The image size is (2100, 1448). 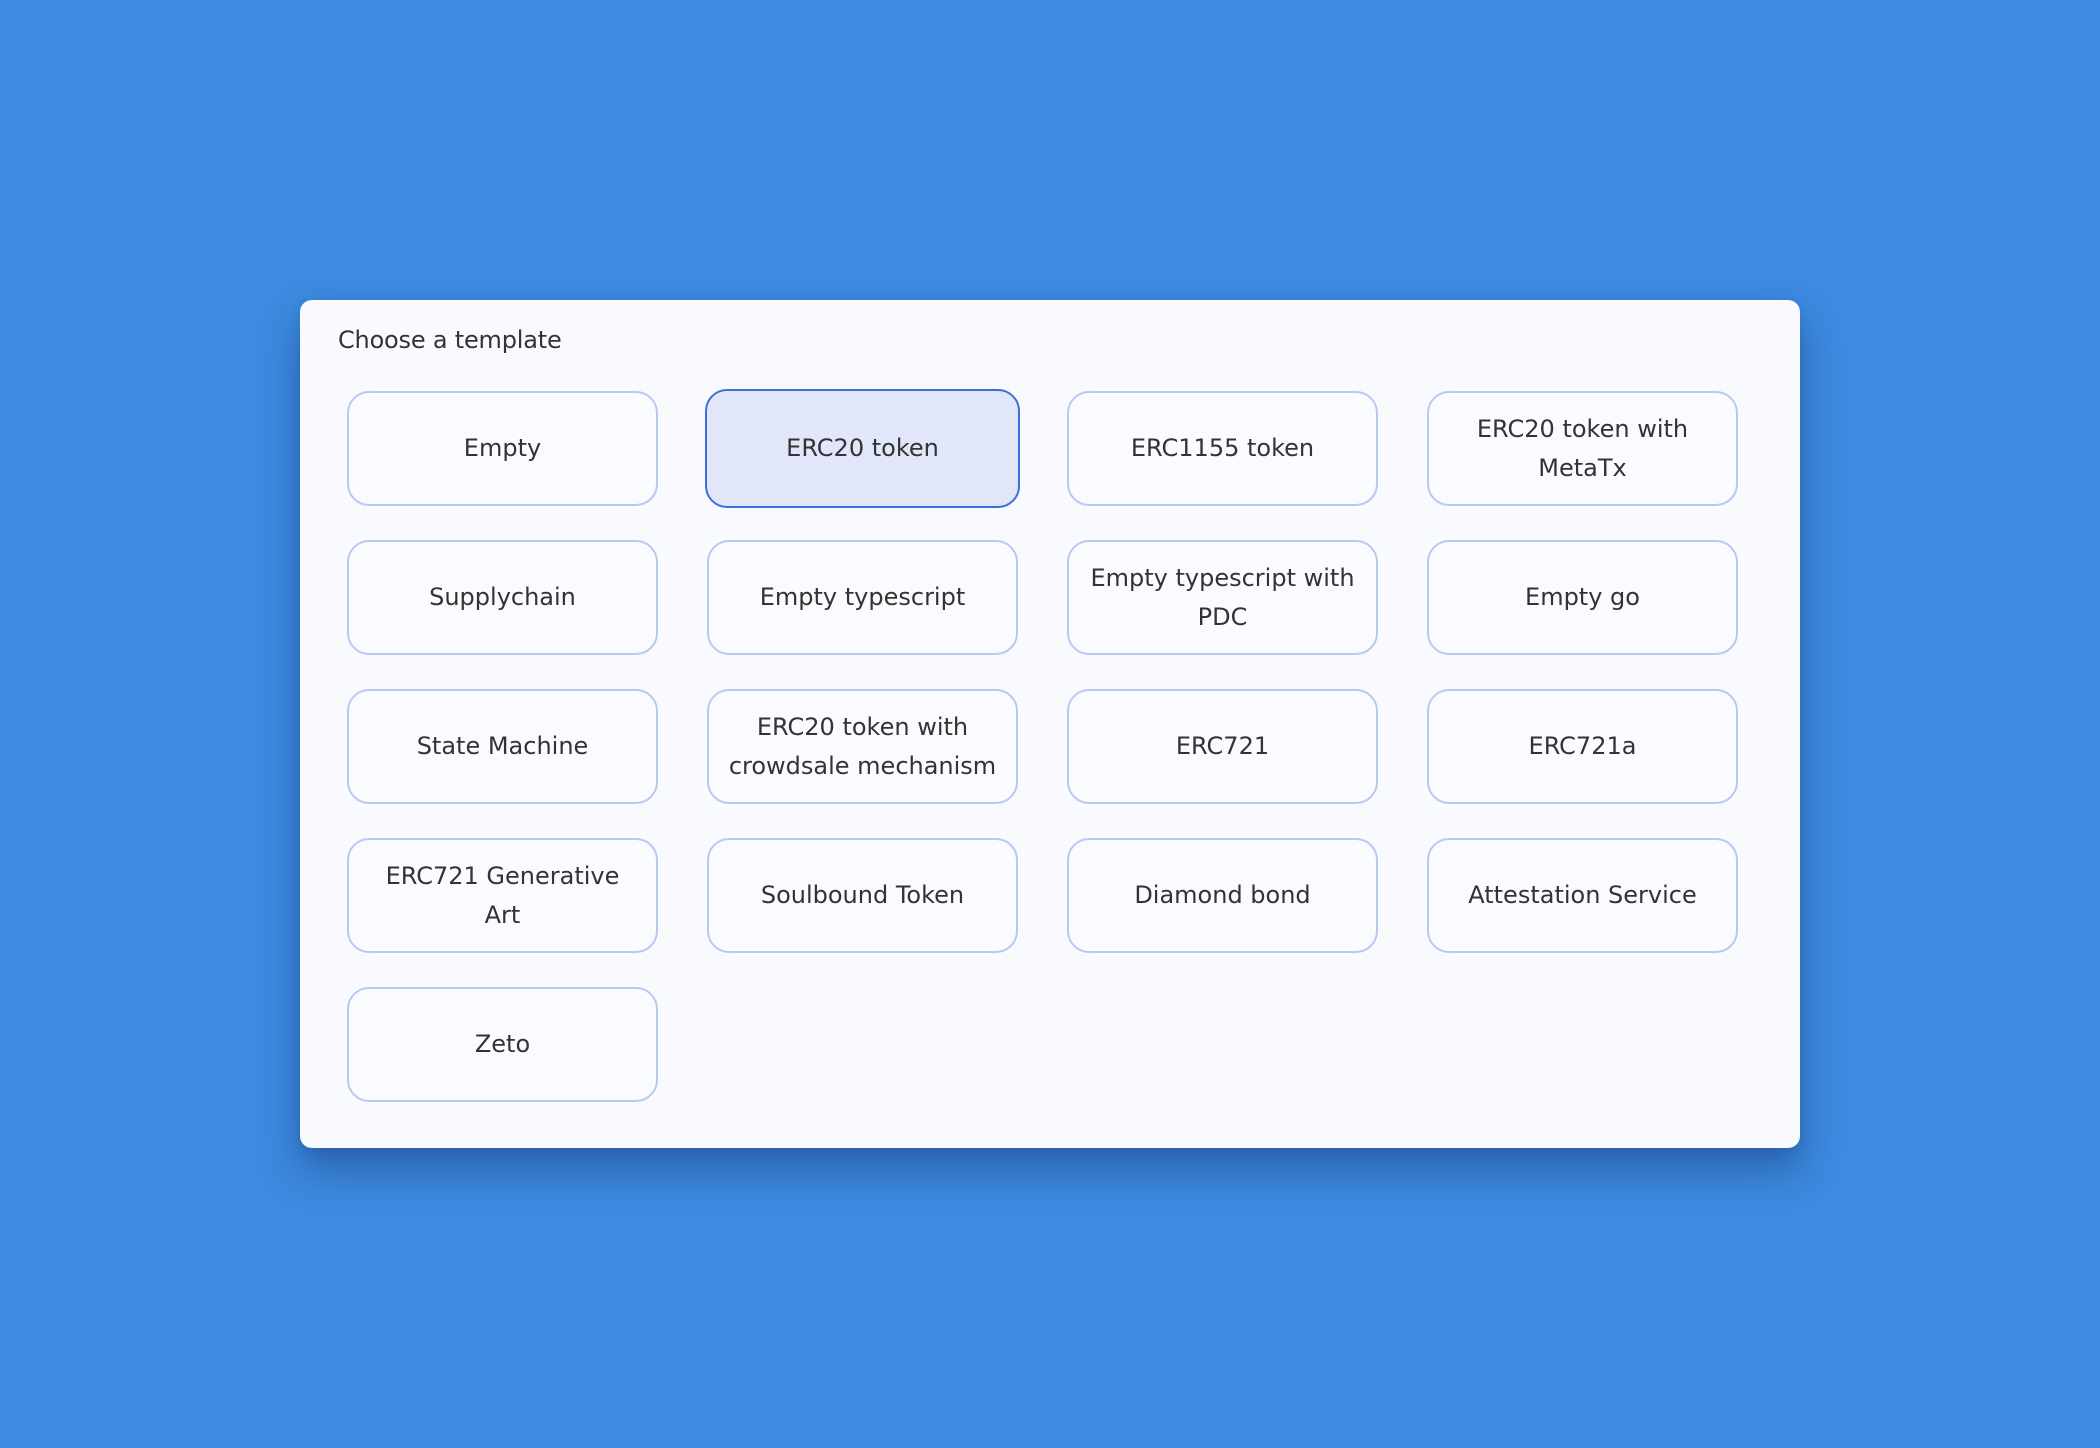 What do you see at coordinates (1582, 597) in the screenshot?
I see `template-card-empty-go: Empty go` at bounding box center [1582, 597].